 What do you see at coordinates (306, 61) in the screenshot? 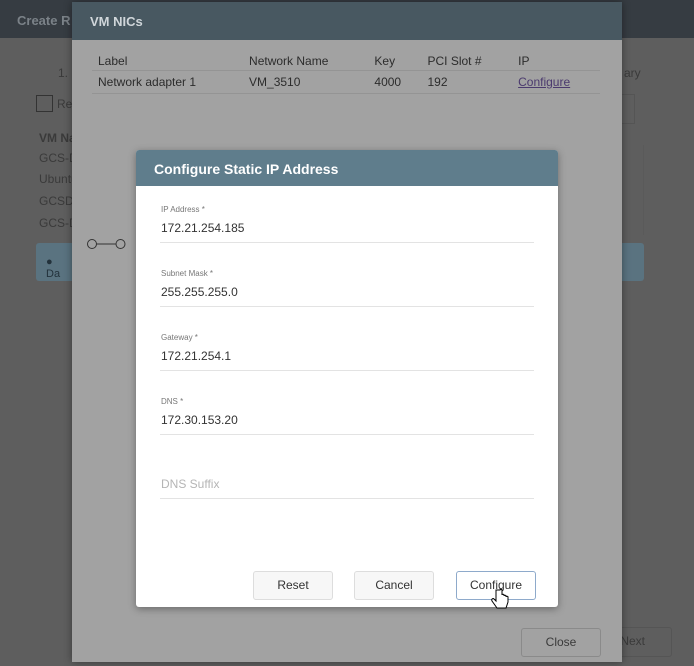
I see `col-network: Network Name` at bounding box center [306, 61].